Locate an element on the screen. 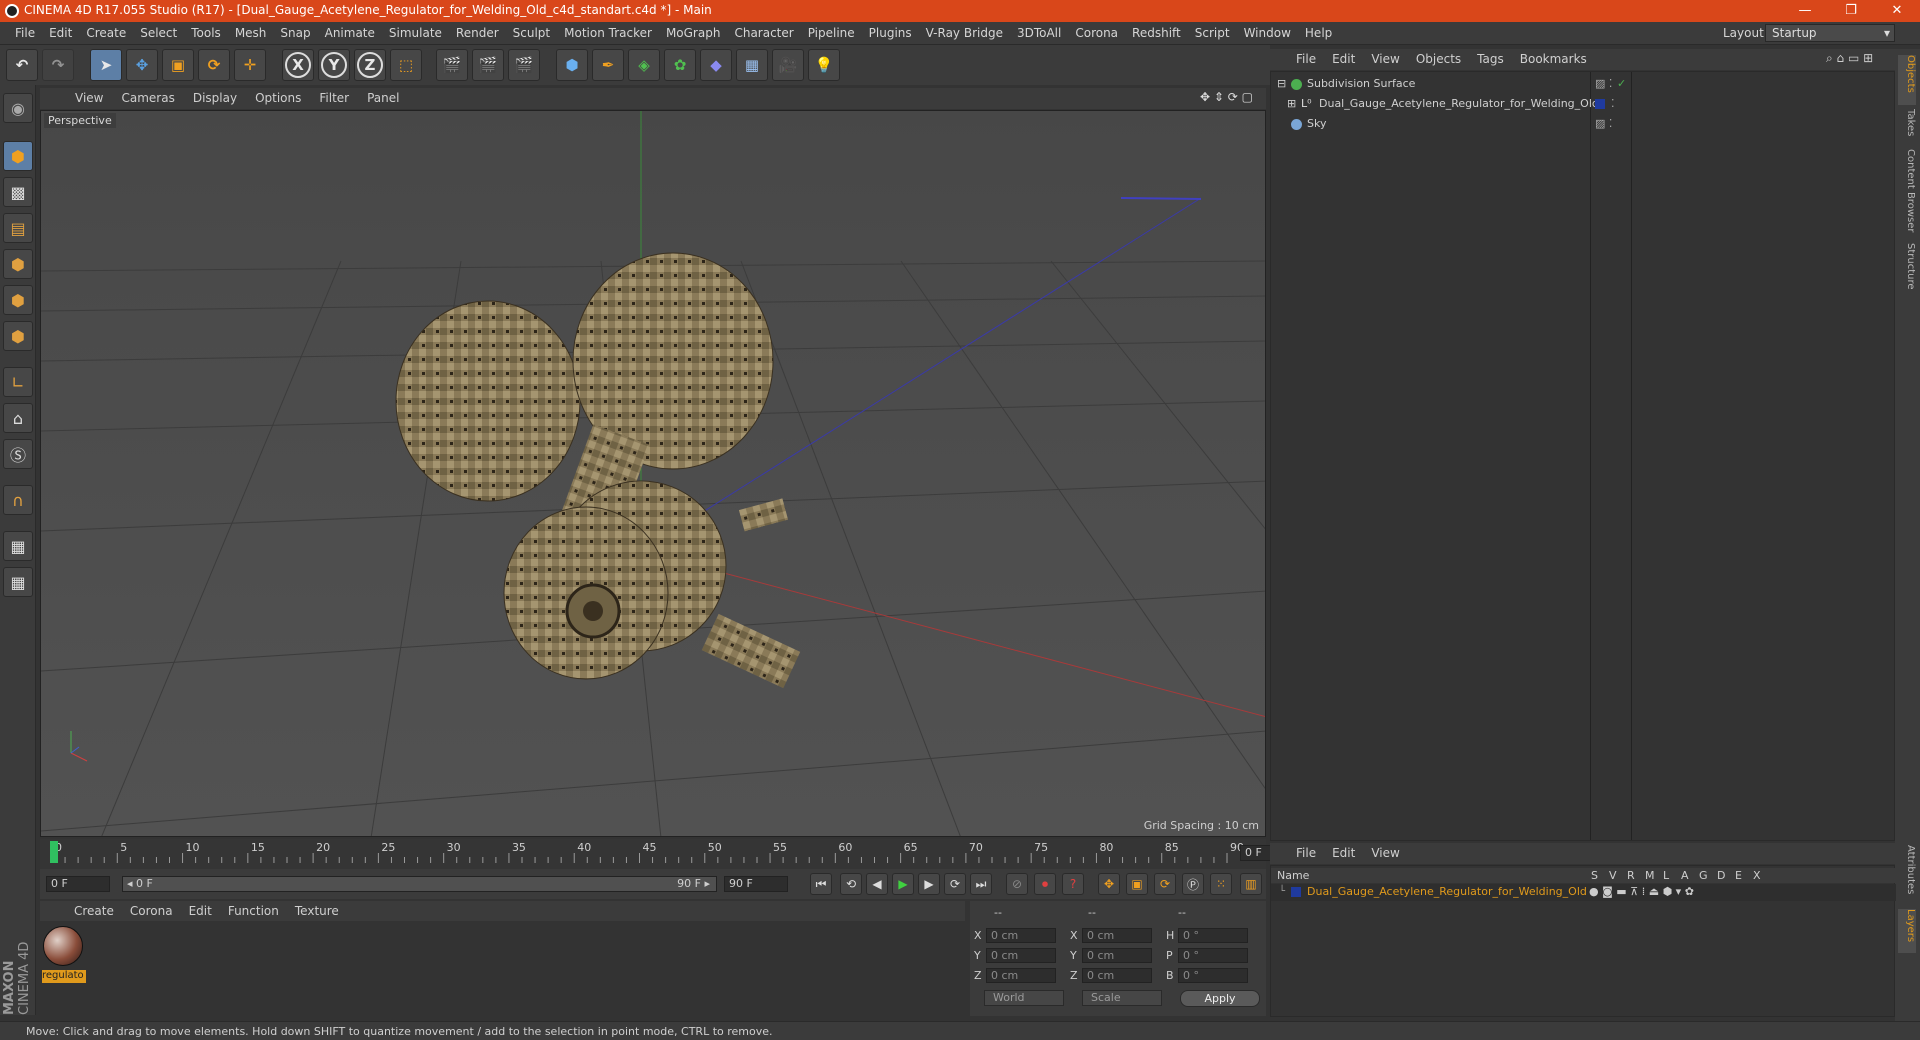 The image size is (1920, 1040). object-menu-file: File is located at coordinates (1306, 59).